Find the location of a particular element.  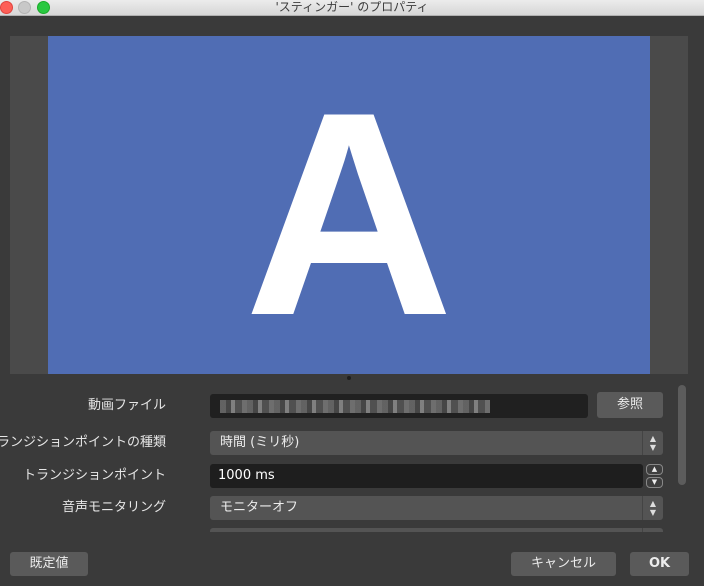

transition-point-stepper: ▲ ▼ is located at coordinates (655, 476).